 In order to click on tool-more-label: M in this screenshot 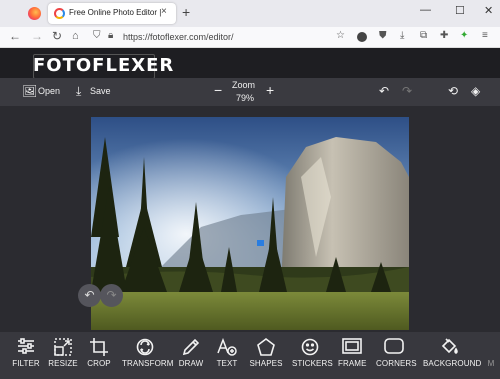, I will do `click(491, 363)`.